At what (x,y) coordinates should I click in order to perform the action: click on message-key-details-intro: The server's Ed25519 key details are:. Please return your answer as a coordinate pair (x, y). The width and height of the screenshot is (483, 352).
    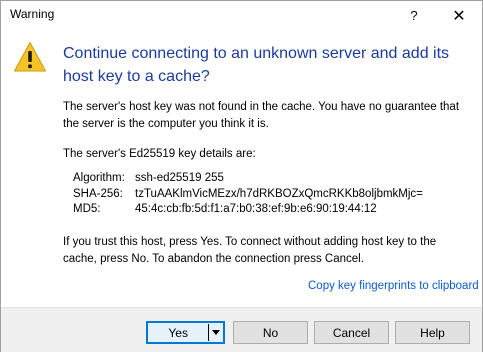
    Looking at the image, I should click on (159, 154).